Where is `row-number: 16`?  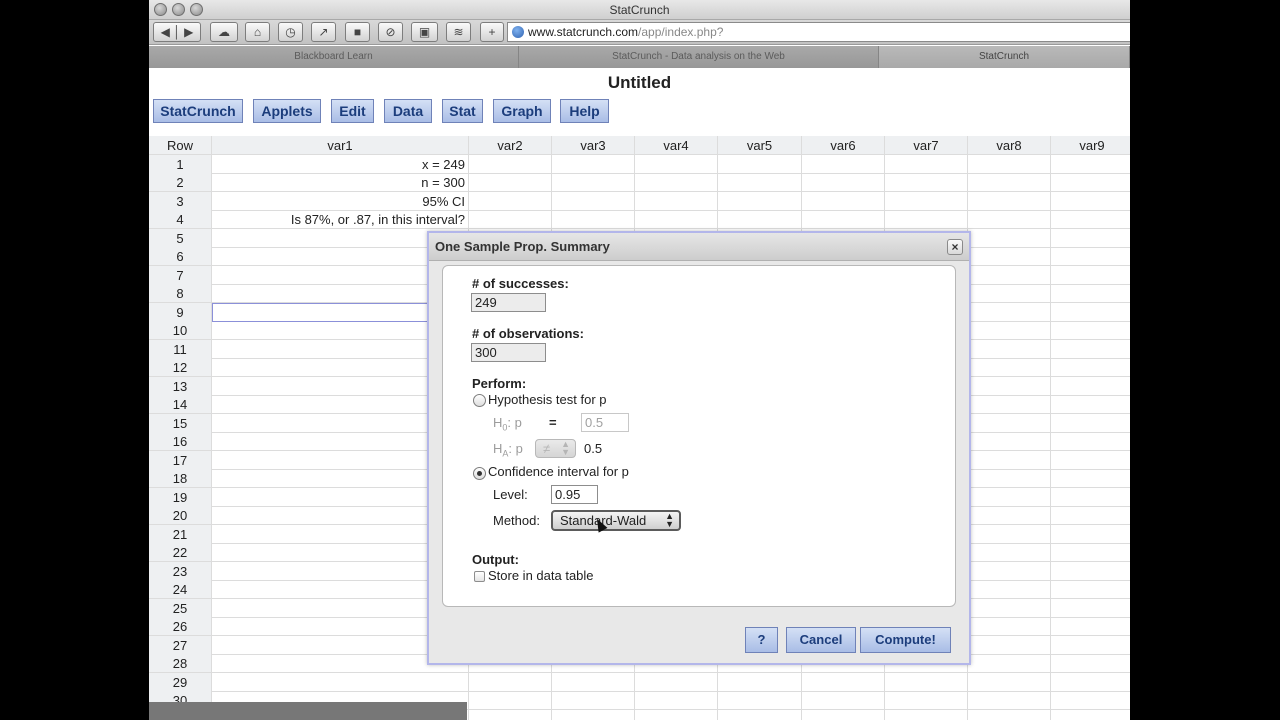 row-number: 16 is located at coordinates (180, 441).